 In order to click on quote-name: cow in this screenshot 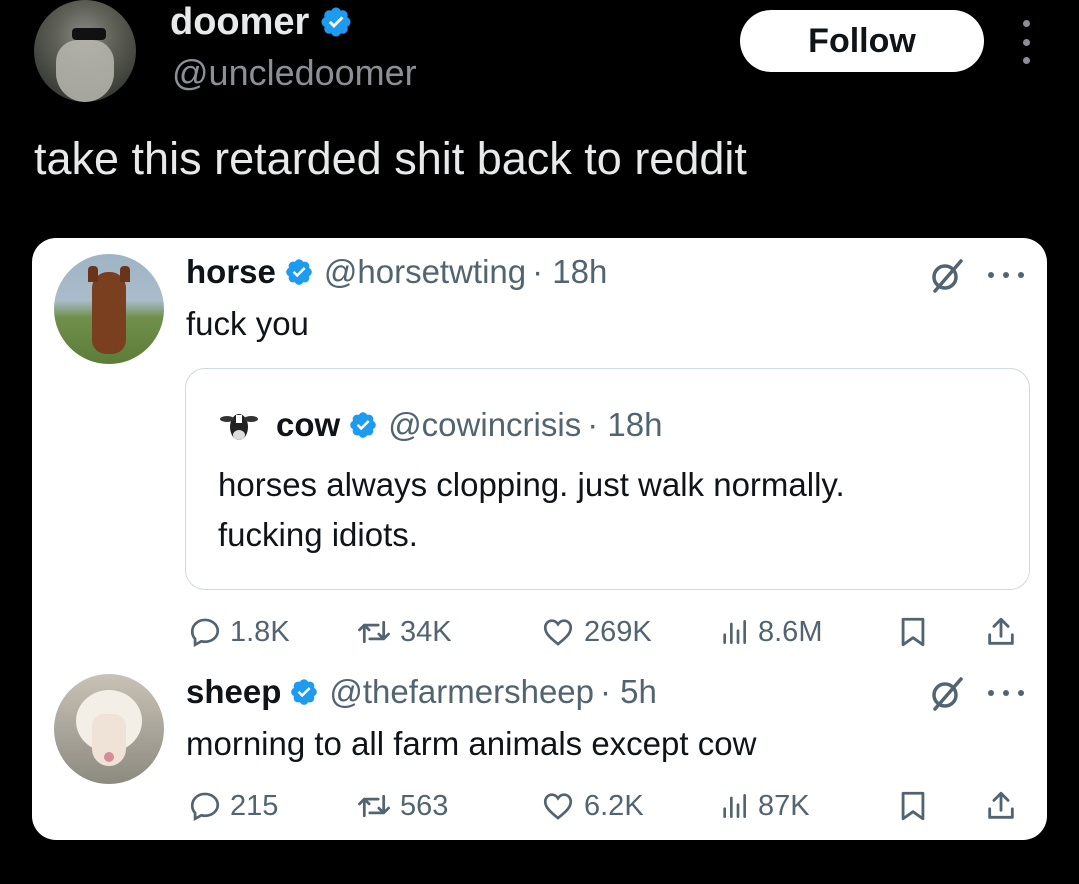, I will do `click(308, 425)`.